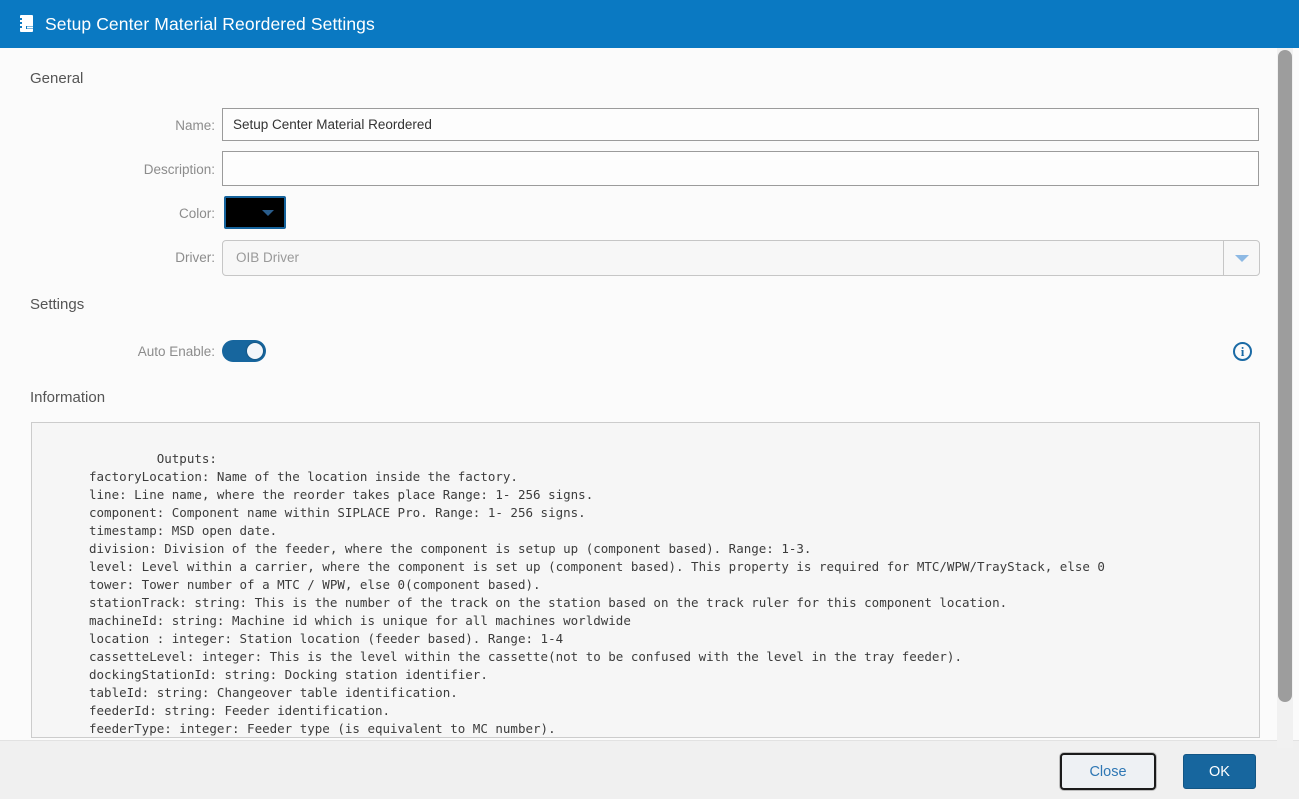 The width and height of the screenshot is (1299, 799). I want to click on description-field-label: Description:, so click(179, 169).